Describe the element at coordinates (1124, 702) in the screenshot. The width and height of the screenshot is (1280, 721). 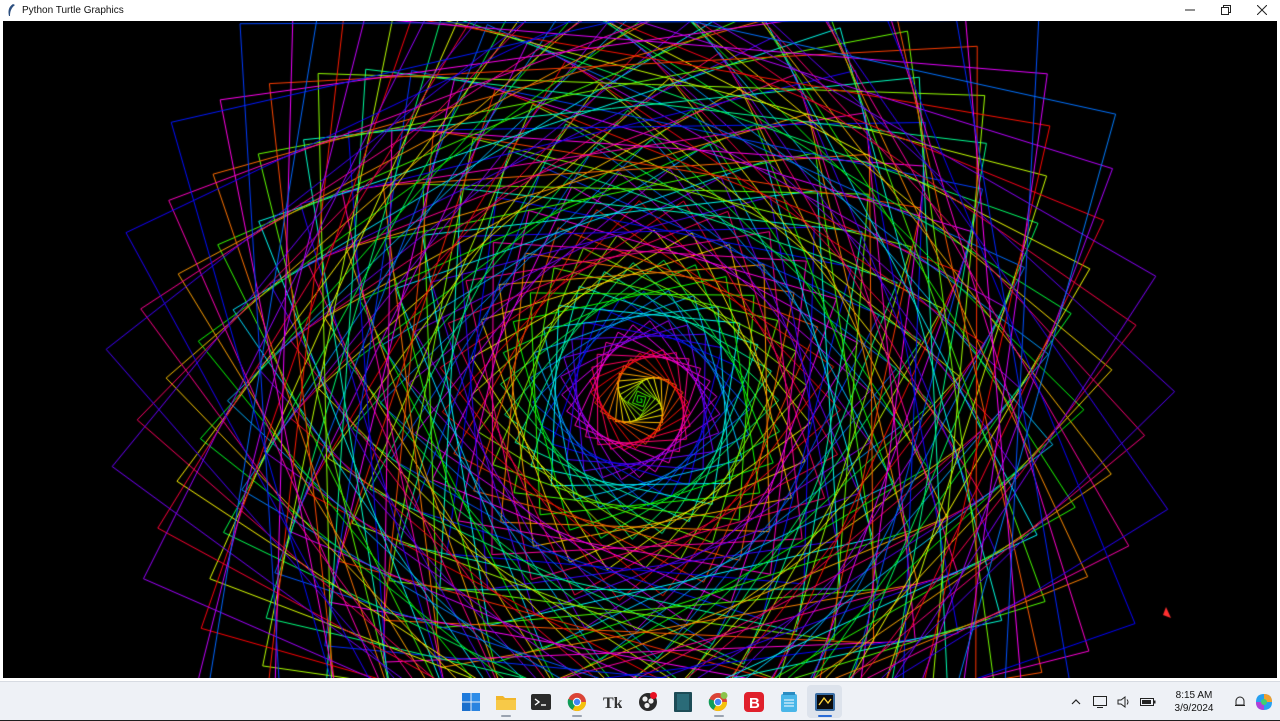
I see `volume-icon` at that location.